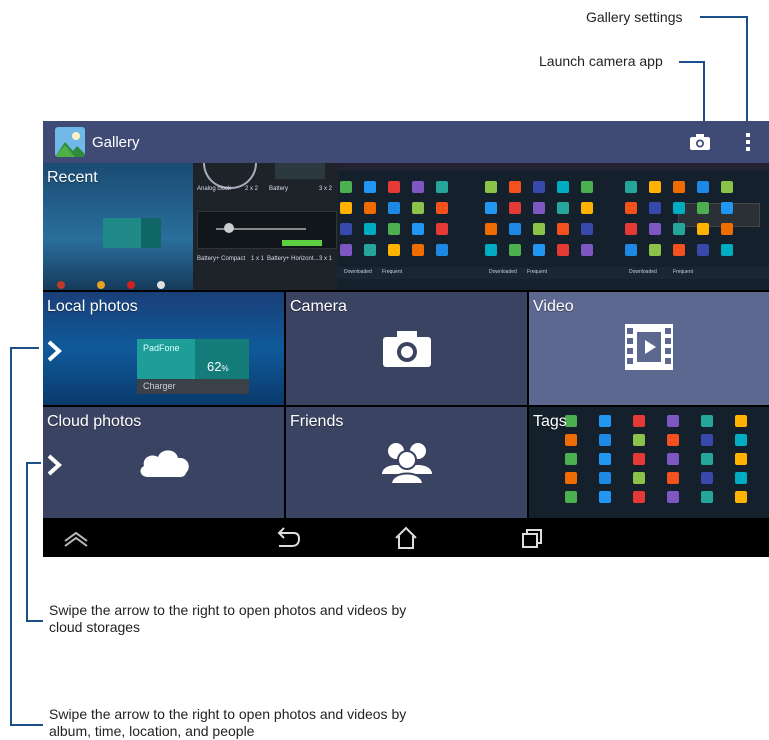  I want to click on thumb-top-bar, so click(553, 167).